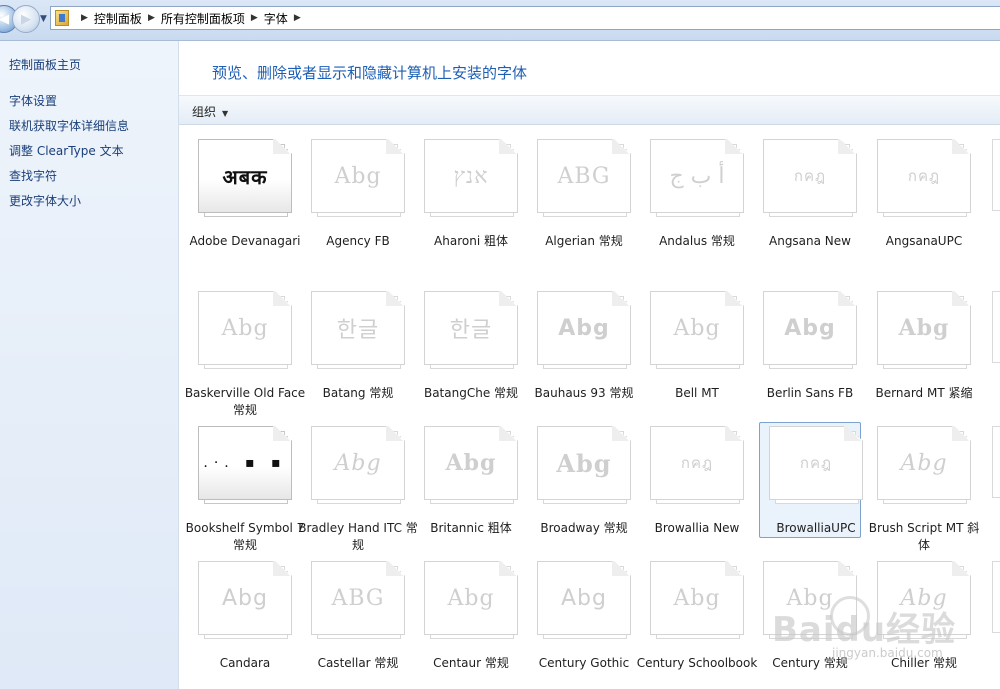 The height and width of the screenshot is (689, 1000). I want to click on arrow-right-icon: ▶, so click(26, 19).